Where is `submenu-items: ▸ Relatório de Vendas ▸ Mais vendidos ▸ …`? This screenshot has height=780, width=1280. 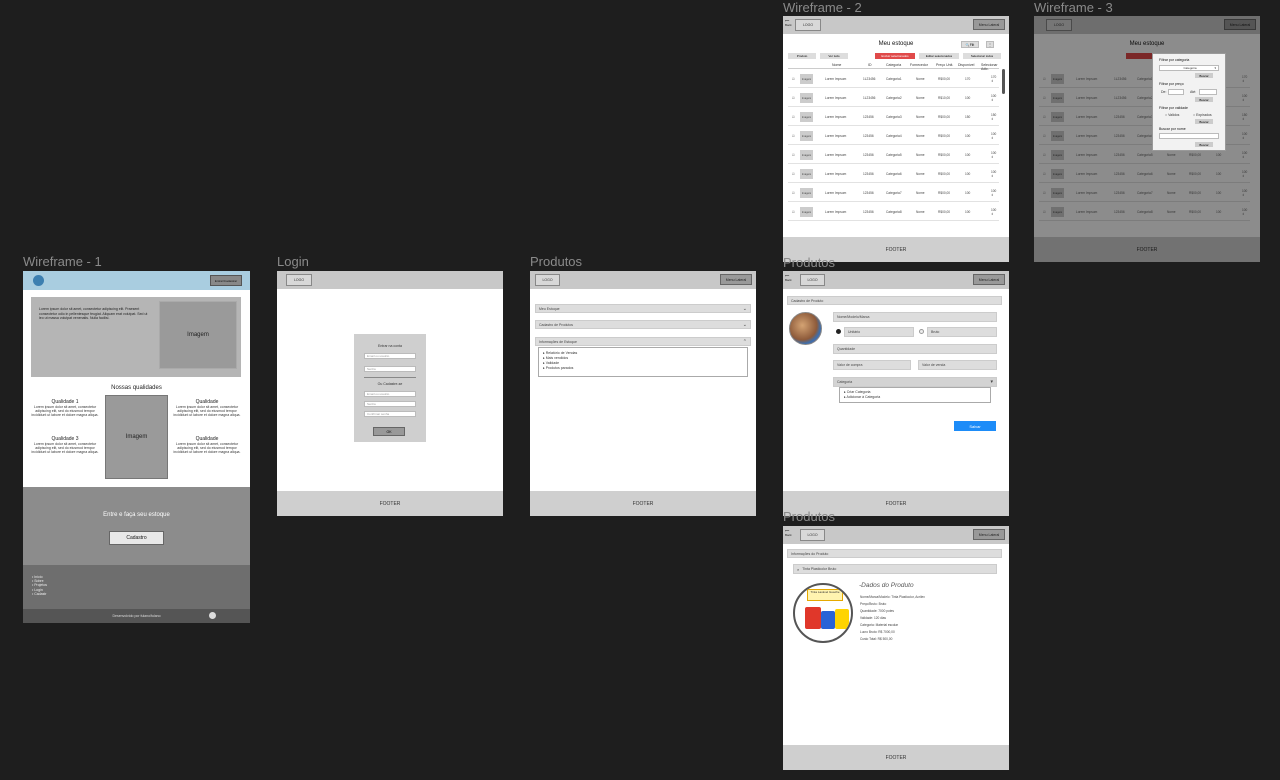 submenu-items: ▸ Relatório de Vendas ▸ Mais vendidos ▸ … is located at coordinates (560, 361).